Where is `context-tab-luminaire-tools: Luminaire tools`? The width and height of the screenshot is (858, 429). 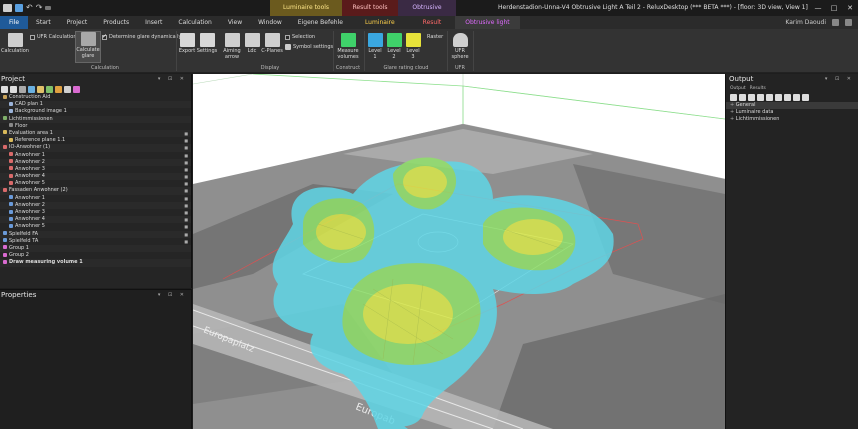
context-tab-luminaire-tools: Luminaire tools is located at coordinates (306, 8).